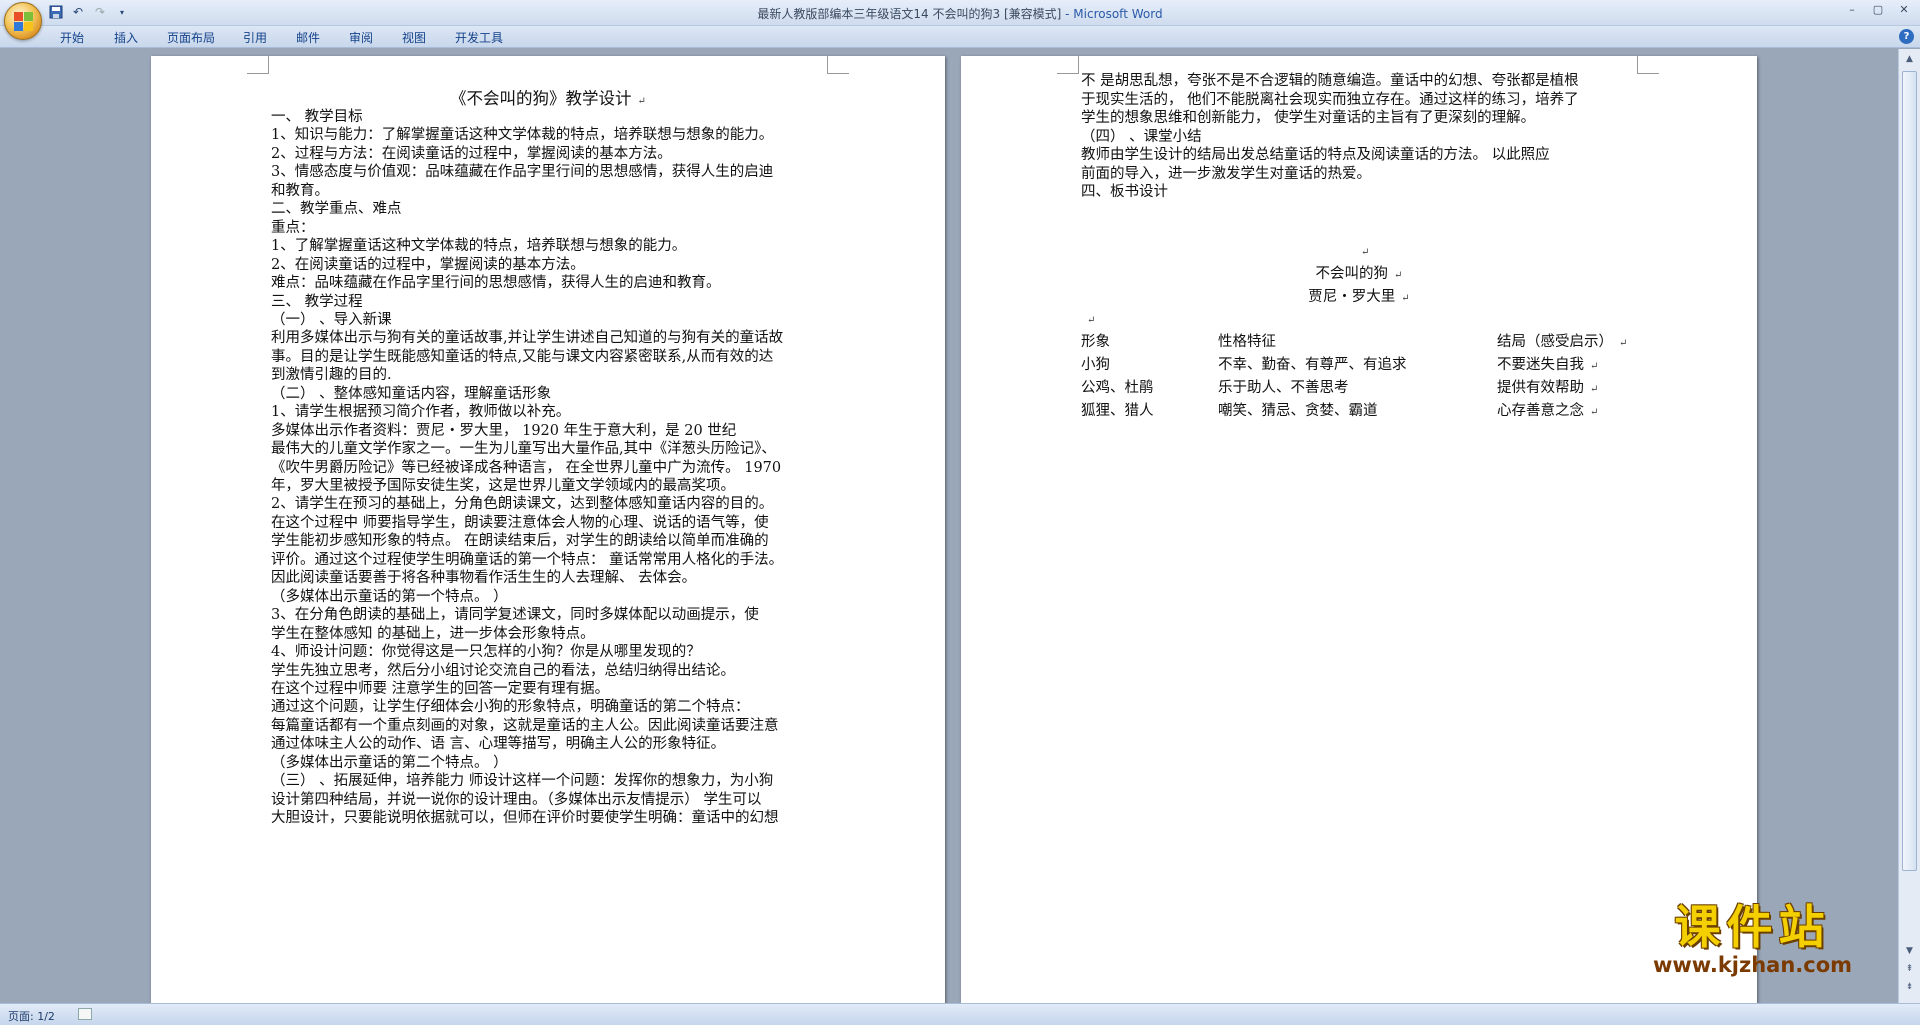  Describe the element at coordinates (1548, 411) in the screenshot. I see `table-cell: 心存善意之念 ↵` at that location.